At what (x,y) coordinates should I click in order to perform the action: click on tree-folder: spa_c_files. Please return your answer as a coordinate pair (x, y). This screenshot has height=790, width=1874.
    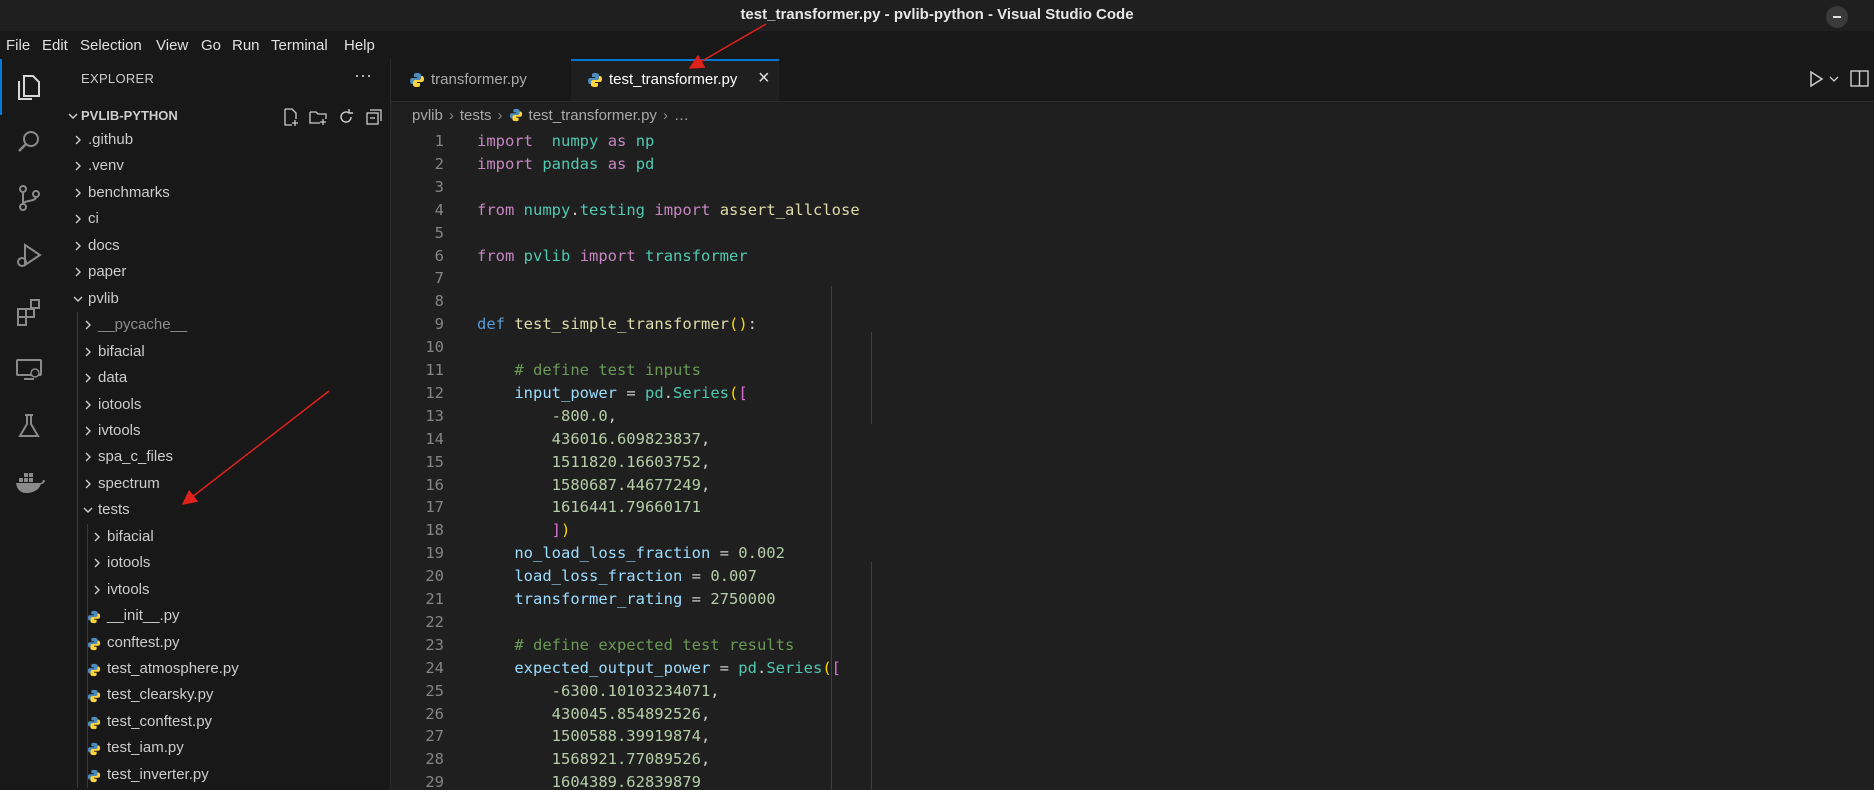
    Looking at the image, I should click on (224, 457).